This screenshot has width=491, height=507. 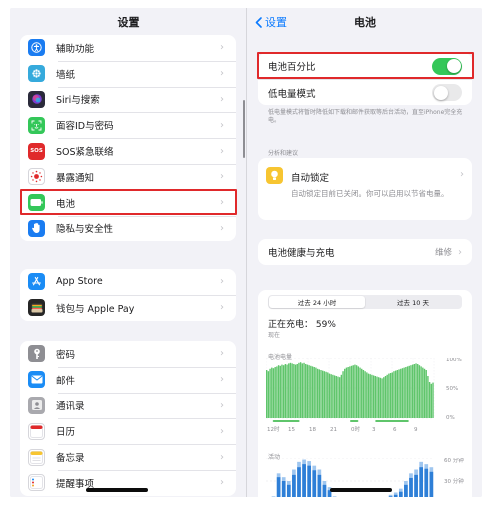 What do you see at coordinates (128, 99) in the screenshot?
I see `settings-row-siri: Siri与搜索 ›` at bounding box center [128, 99].